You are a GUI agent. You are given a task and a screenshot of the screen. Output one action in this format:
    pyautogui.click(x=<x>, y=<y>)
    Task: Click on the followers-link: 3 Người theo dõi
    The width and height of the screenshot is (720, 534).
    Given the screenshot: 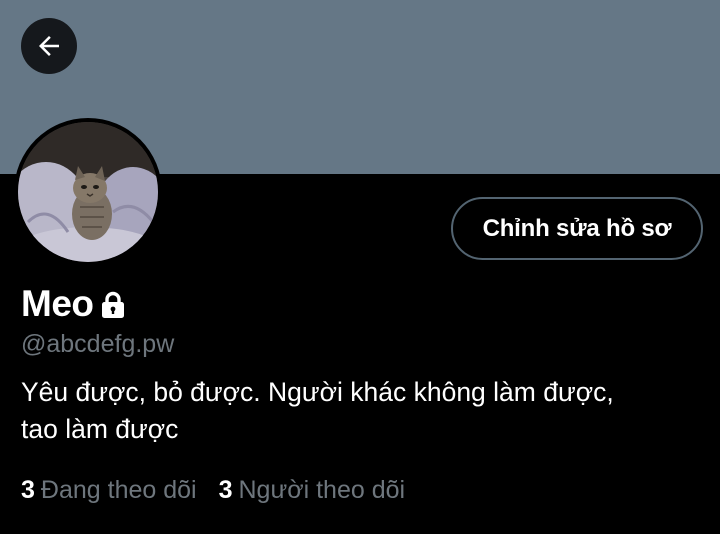 What is the action you would take?
    pyautogui.click(x=312, y=490)
    